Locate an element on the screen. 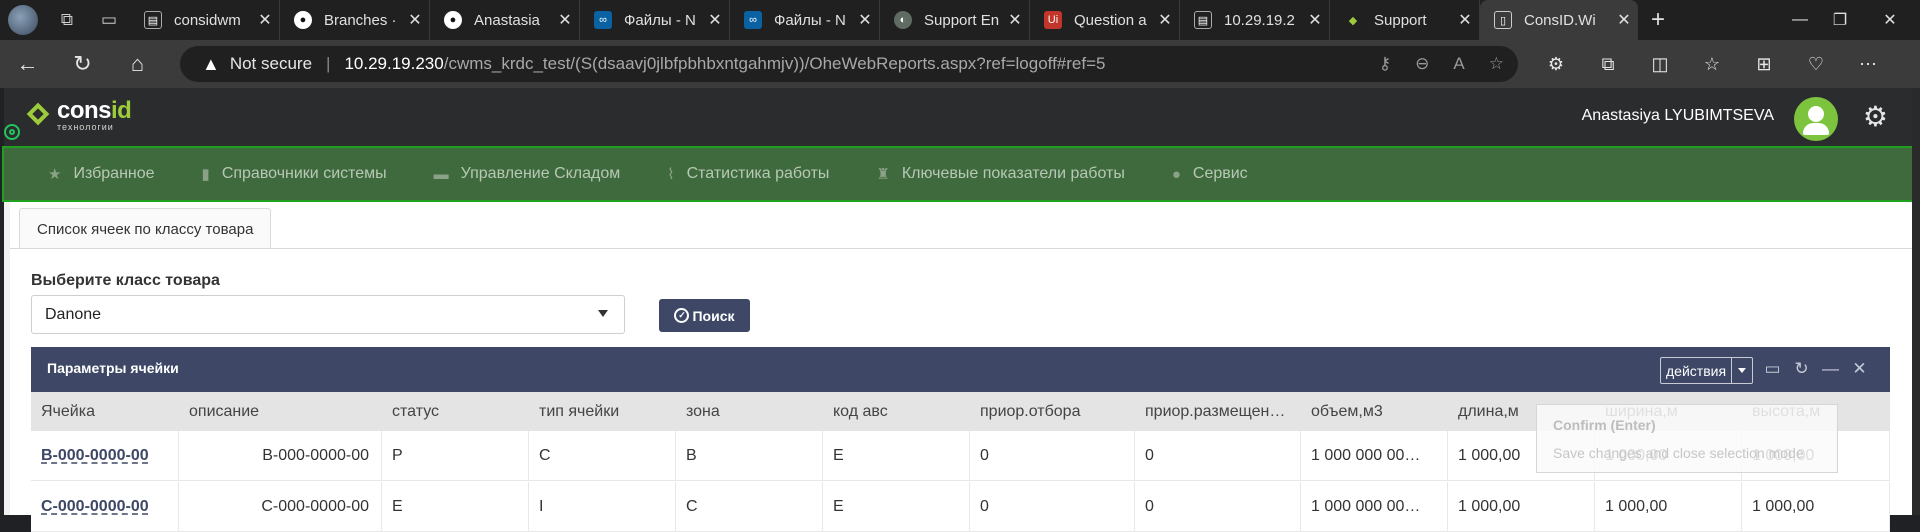 The width and height of the screenshot is (1920, 532). menu-label: Ключевые показатели работы is located at coordinates (1013, 173).